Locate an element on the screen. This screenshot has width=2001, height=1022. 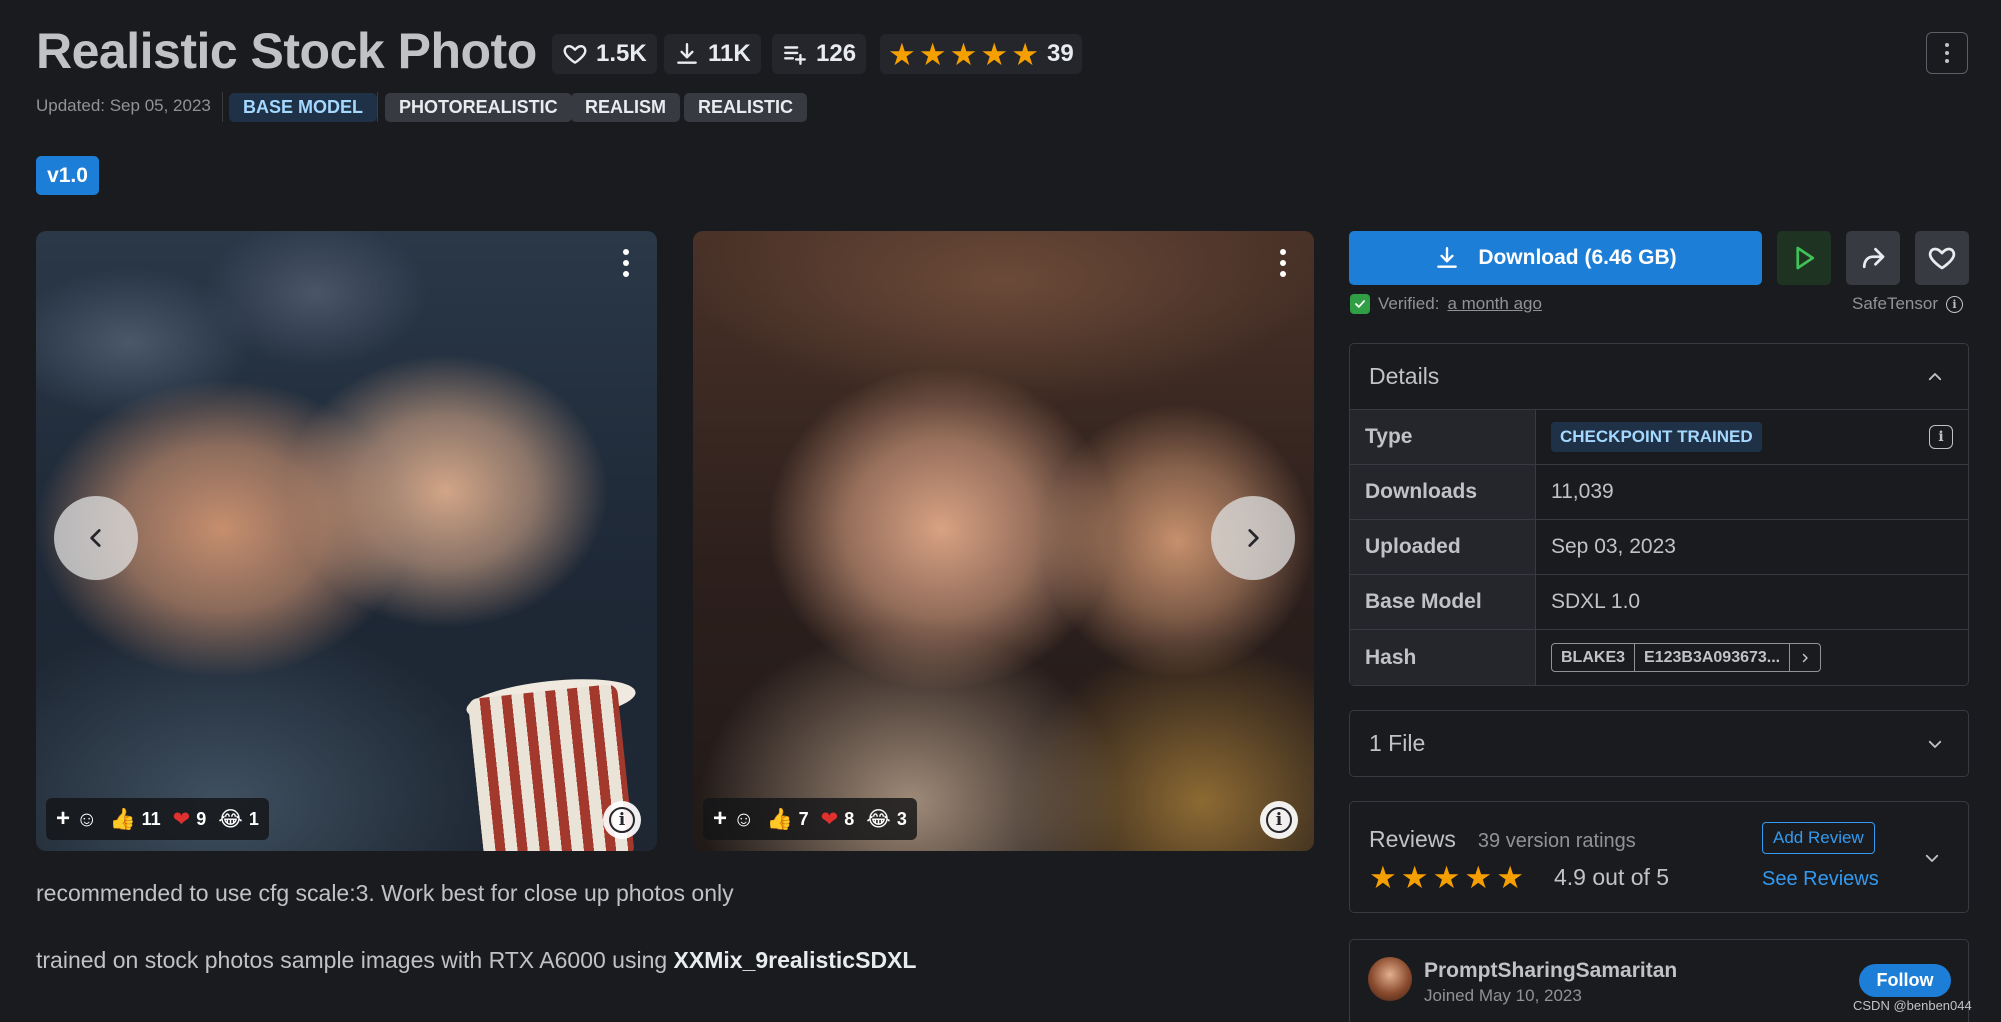
details-title: Details is located at coordinates (1404, 376).